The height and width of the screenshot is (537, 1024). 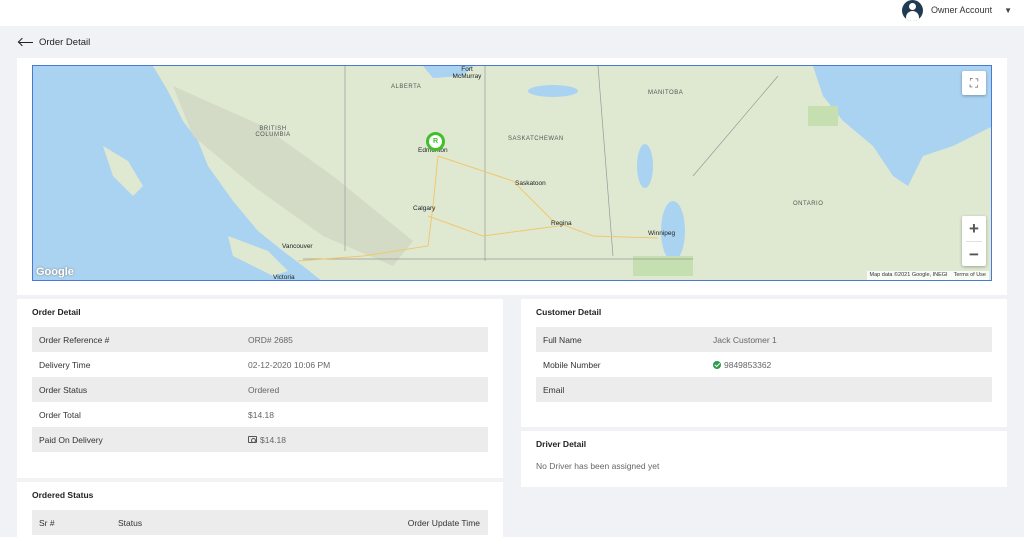 I want to click on mobile-number-row: Mobile Number 9849853362, so click(x=764, y=364).